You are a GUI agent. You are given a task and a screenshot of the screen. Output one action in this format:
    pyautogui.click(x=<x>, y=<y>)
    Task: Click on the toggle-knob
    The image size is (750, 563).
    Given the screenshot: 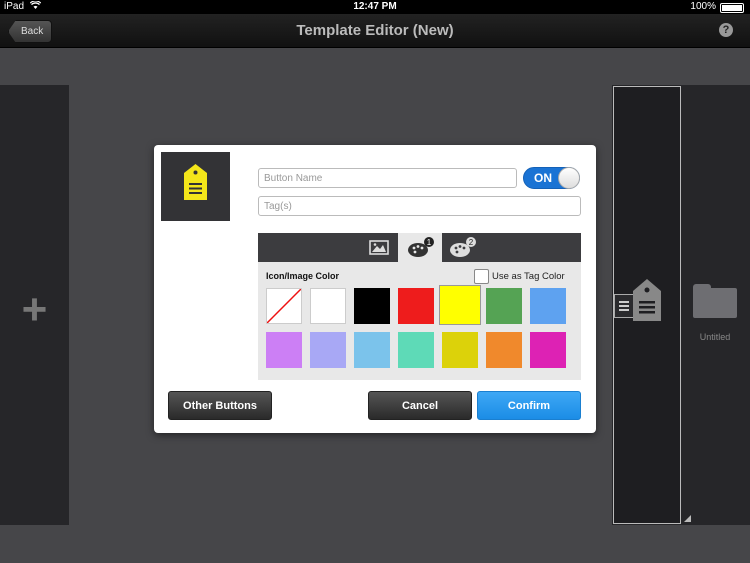 What is the action you would take?
    pyautogui.click(x=569, y=178)
    